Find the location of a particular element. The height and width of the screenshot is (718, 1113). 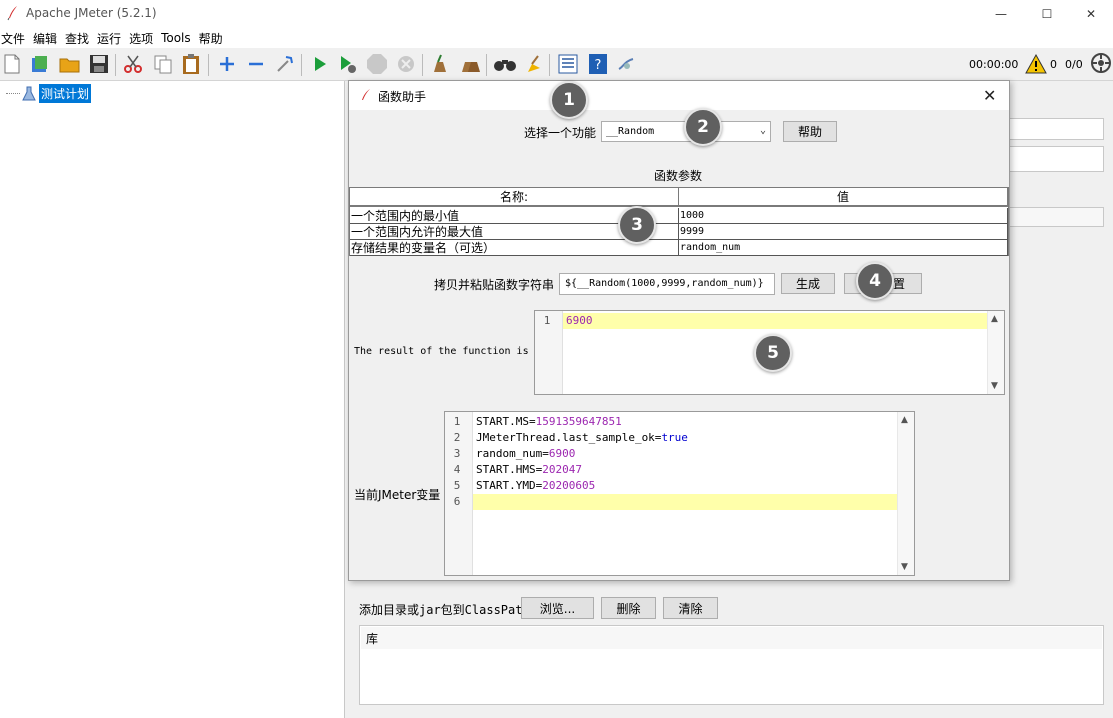

column-header-value: 值 is located at coordinates (843, 197).